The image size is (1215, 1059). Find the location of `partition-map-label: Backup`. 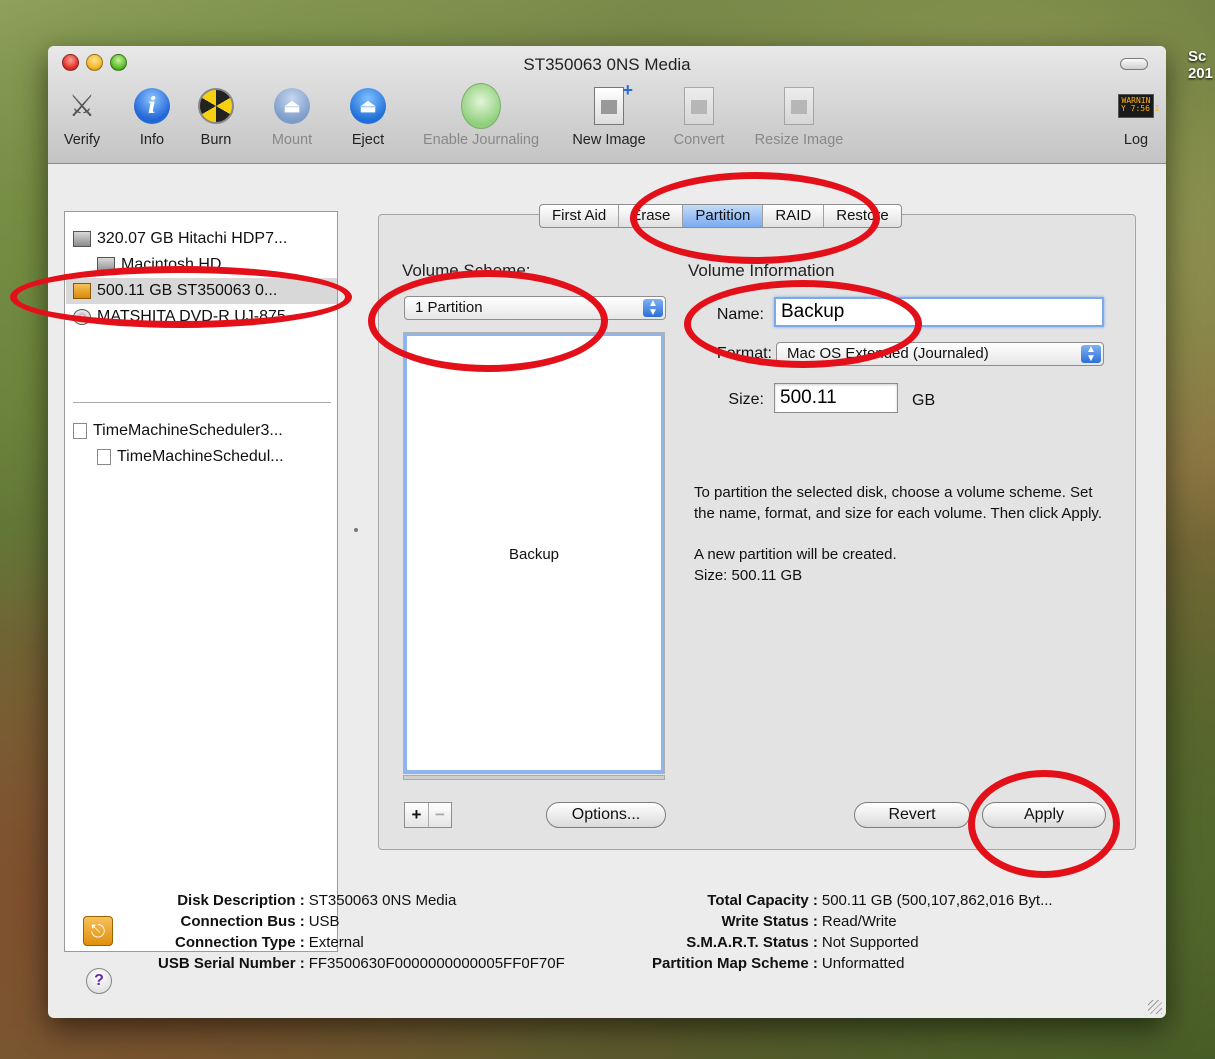

partition-map-label: Backup is located at coordinates (534, 554).